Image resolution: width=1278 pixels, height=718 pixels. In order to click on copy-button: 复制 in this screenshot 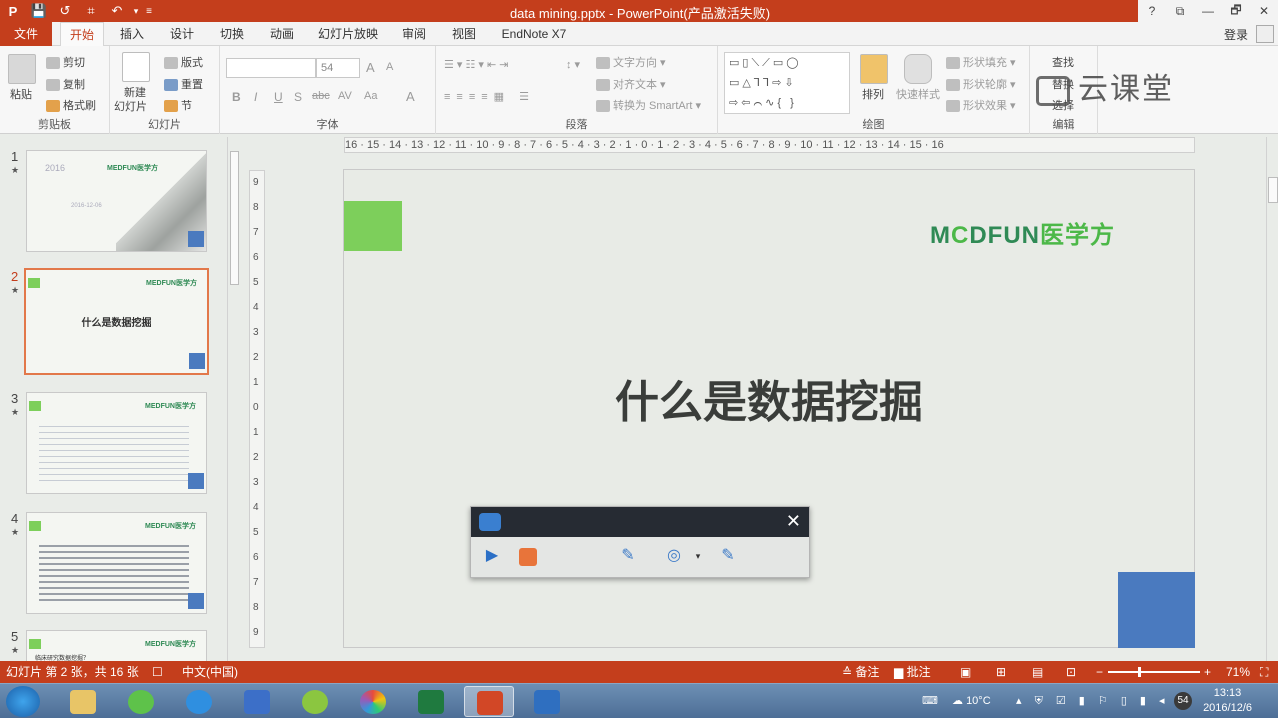, I will do `click(65, 84)`.